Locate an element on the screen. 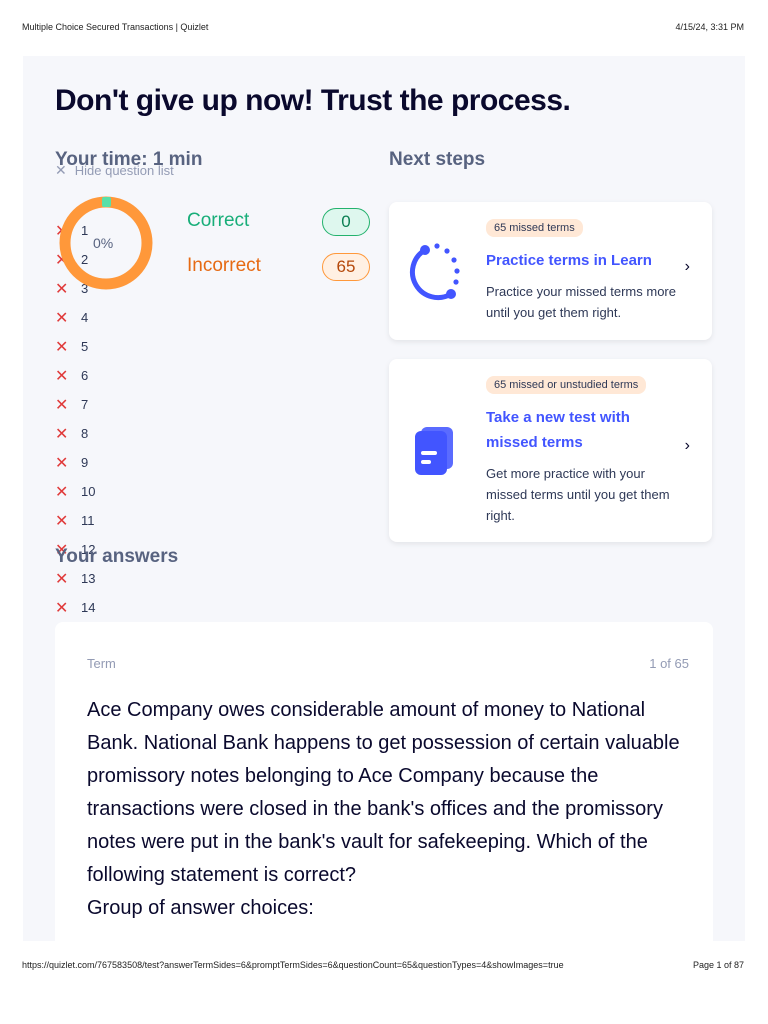  answer-choices-label: Group of answer choices: is located at coordinates (200, 908).